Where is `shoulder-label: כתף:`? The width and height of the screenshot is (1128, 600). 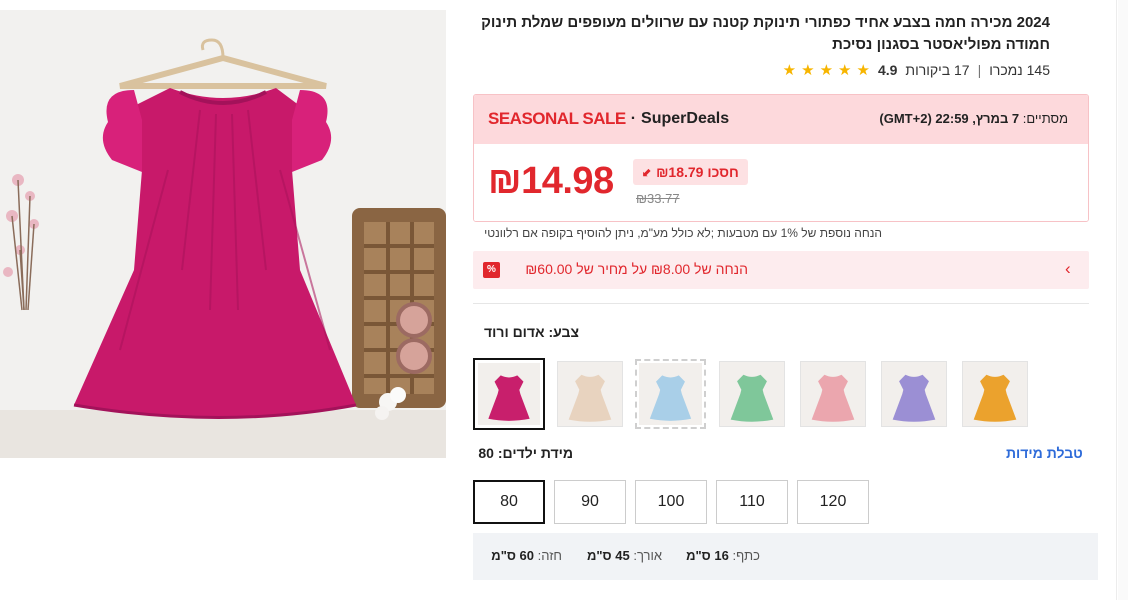 shoulder-label: כתף: is located at coordinates (746, 555).